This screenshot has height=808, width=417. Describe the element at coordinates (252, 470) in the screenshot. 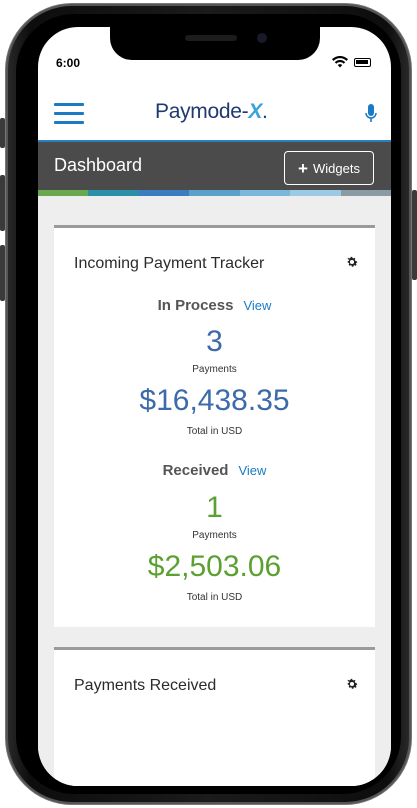

I see `received-view-link: View` at that location.